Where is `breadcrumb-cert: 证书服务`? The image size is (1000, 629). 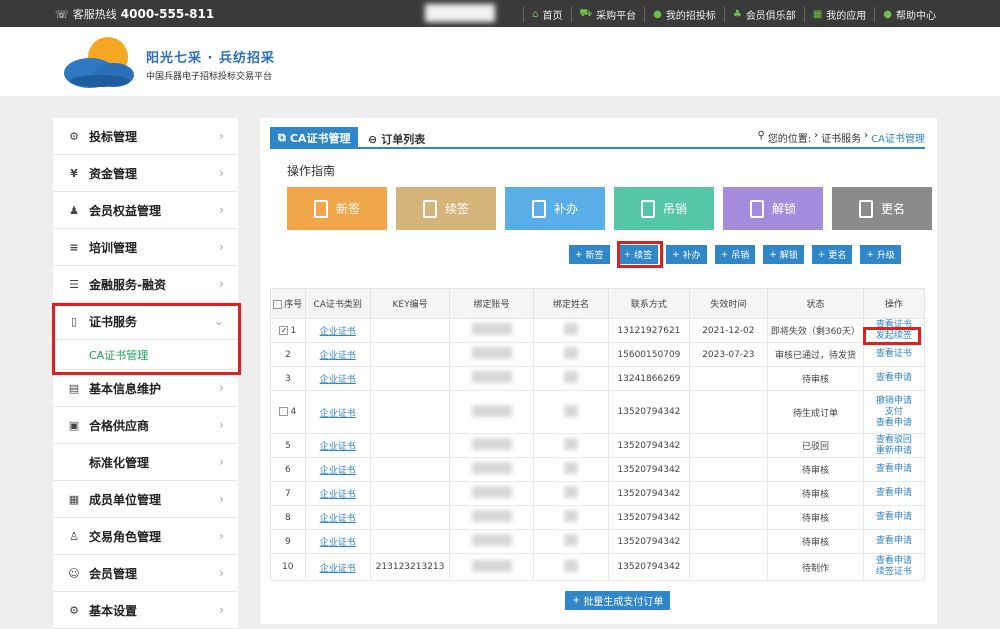
breadcrumb-cert: 证书服务 is located at coordinates (841, 137).